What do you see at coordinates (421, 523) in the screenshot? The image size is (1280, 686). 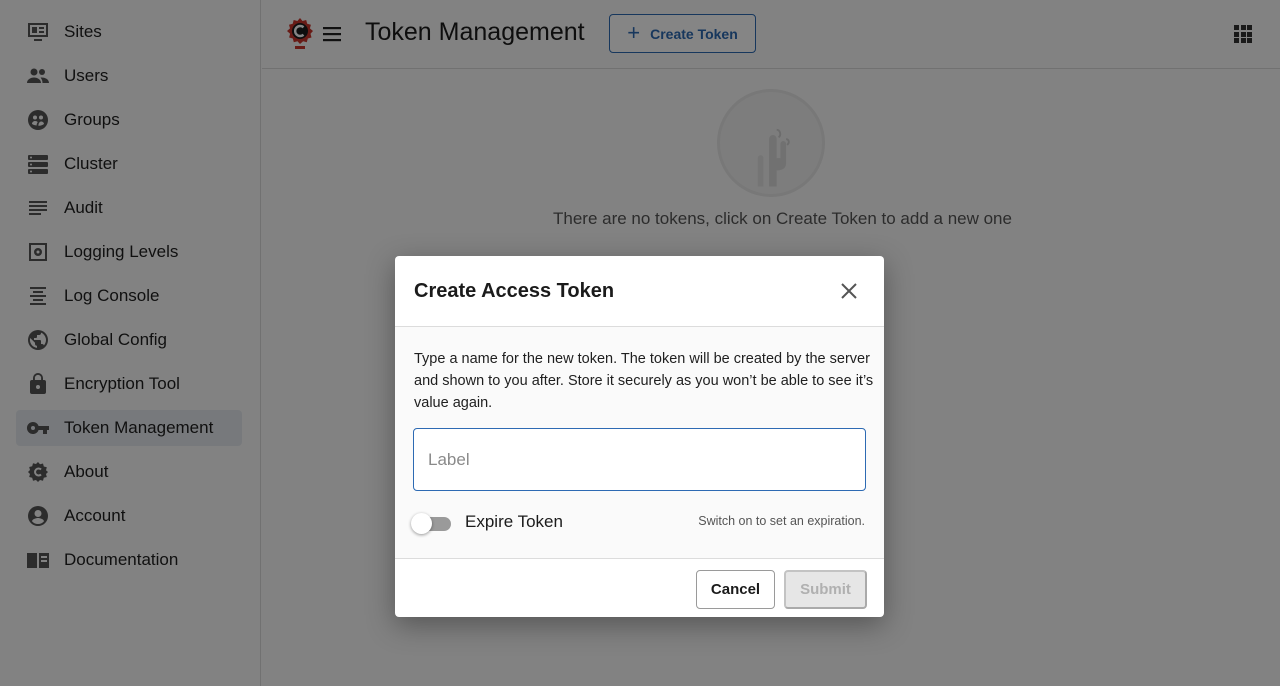 I see `toggle-thumb` at bounding box center [421, 523].